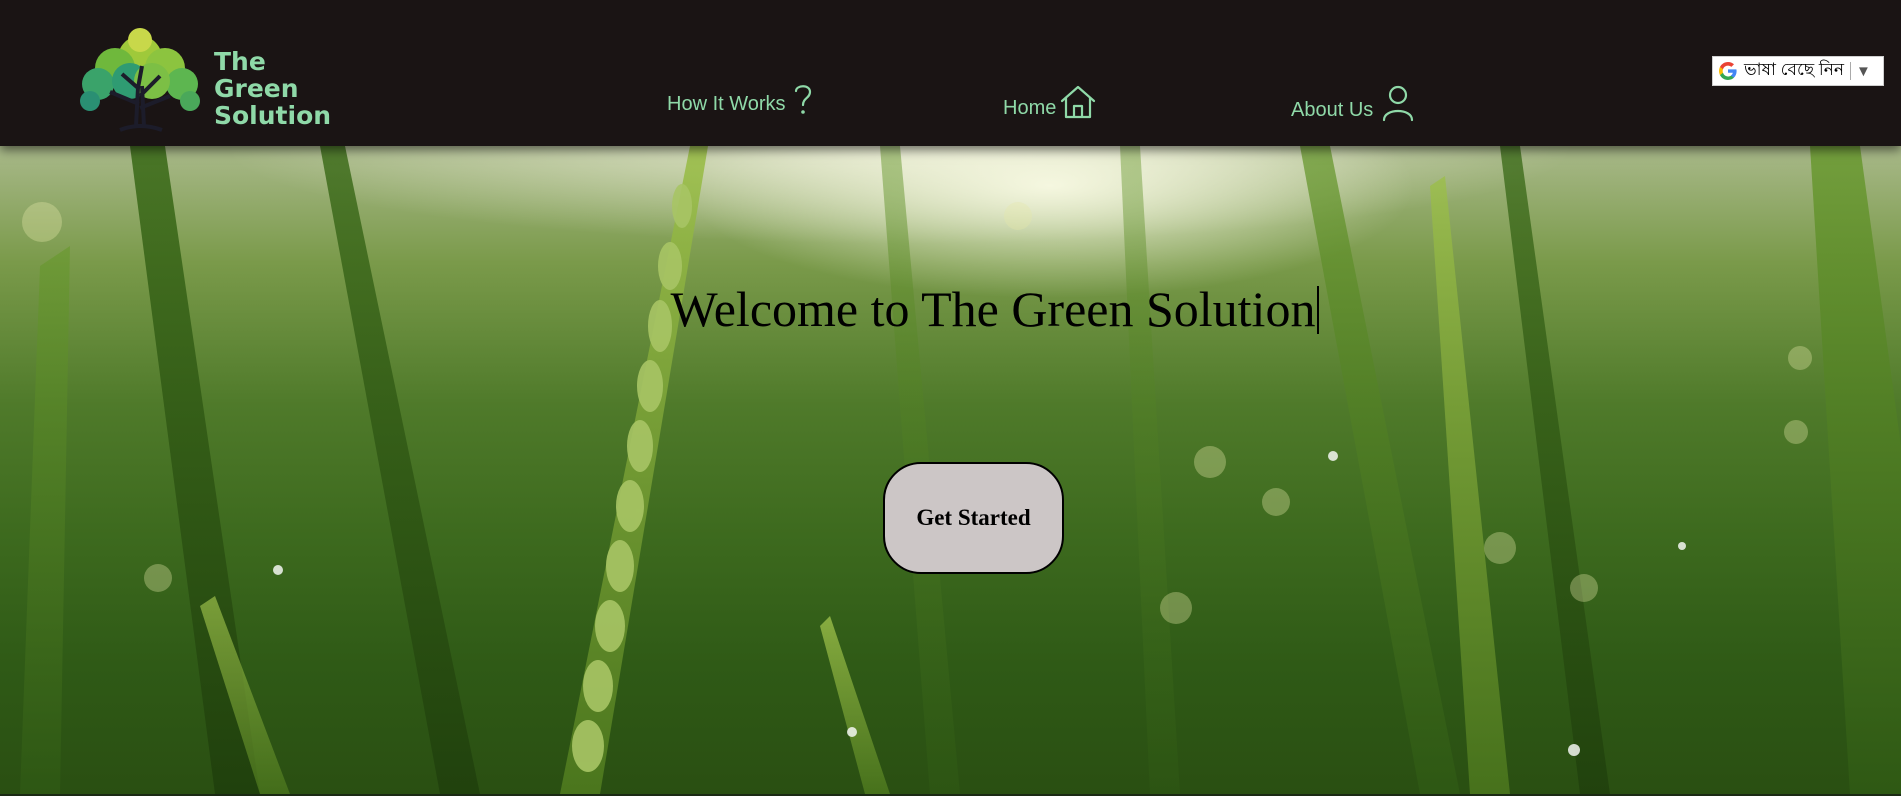  Describe the element at coordinates (993, 309) in the screenshot. I see `hero-headline-text: Welcome to The Green Solution` at that location.